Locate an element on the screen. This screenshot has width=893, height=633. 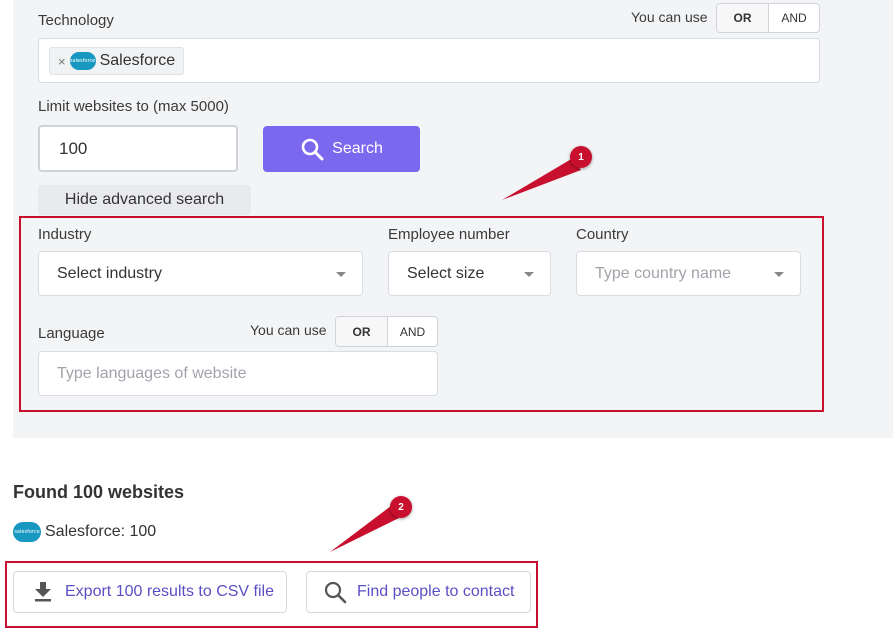
technology-chip: × salesforce Salesforce is located at coordinates (117, 61).